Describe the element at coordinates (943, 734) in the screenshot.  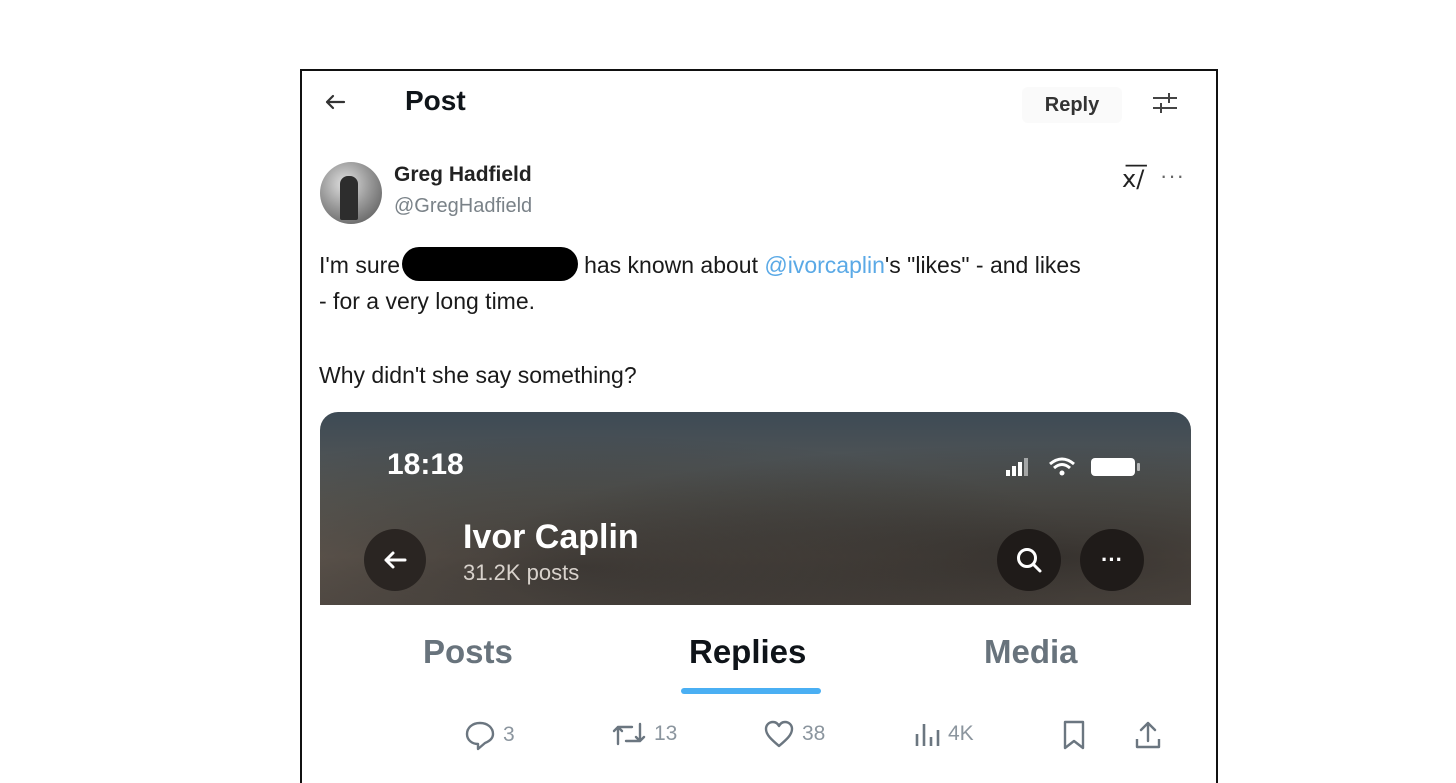
I see `views-action: 4K` at that location.